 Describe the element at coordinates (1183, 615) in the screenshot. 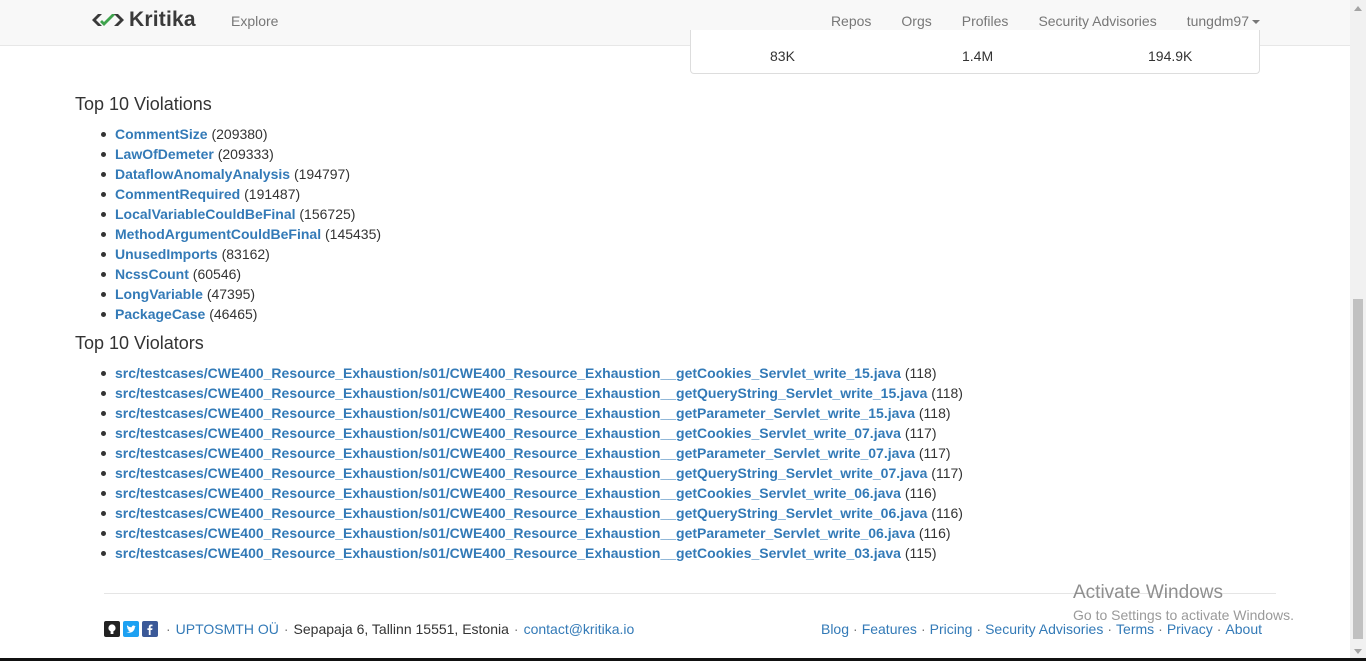

I see `activate-windows-subtitle: Go to Settings to activate Windows.` at that location.